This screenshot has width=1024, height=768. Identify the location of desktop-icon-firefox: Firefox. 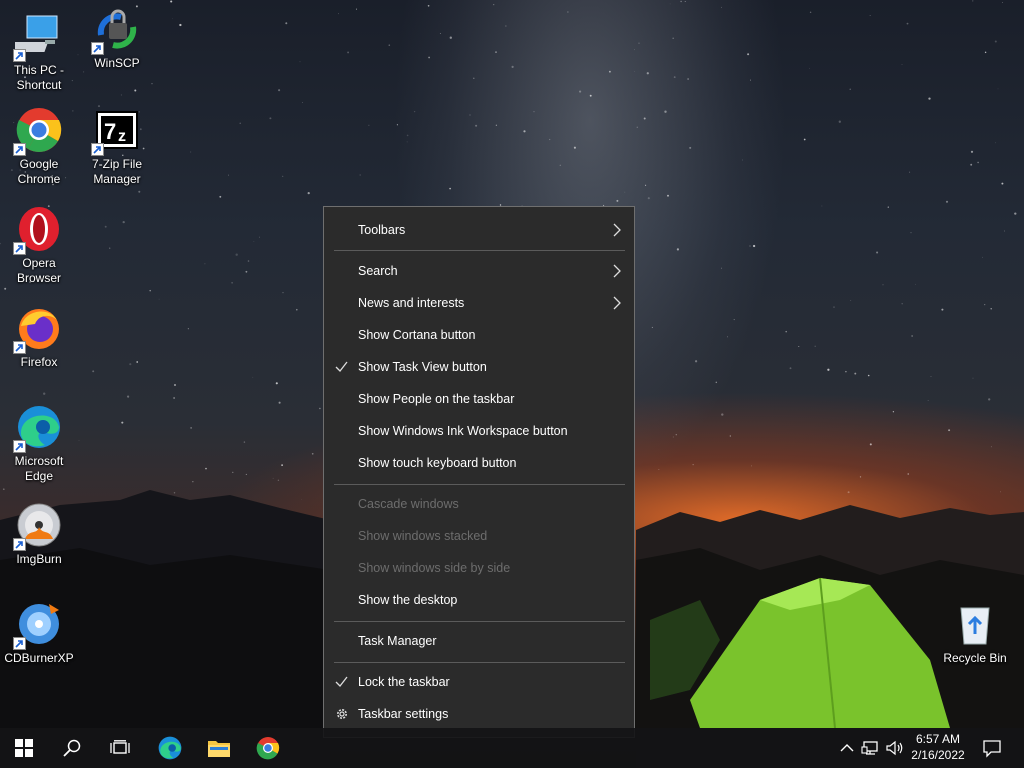
(39, 337).